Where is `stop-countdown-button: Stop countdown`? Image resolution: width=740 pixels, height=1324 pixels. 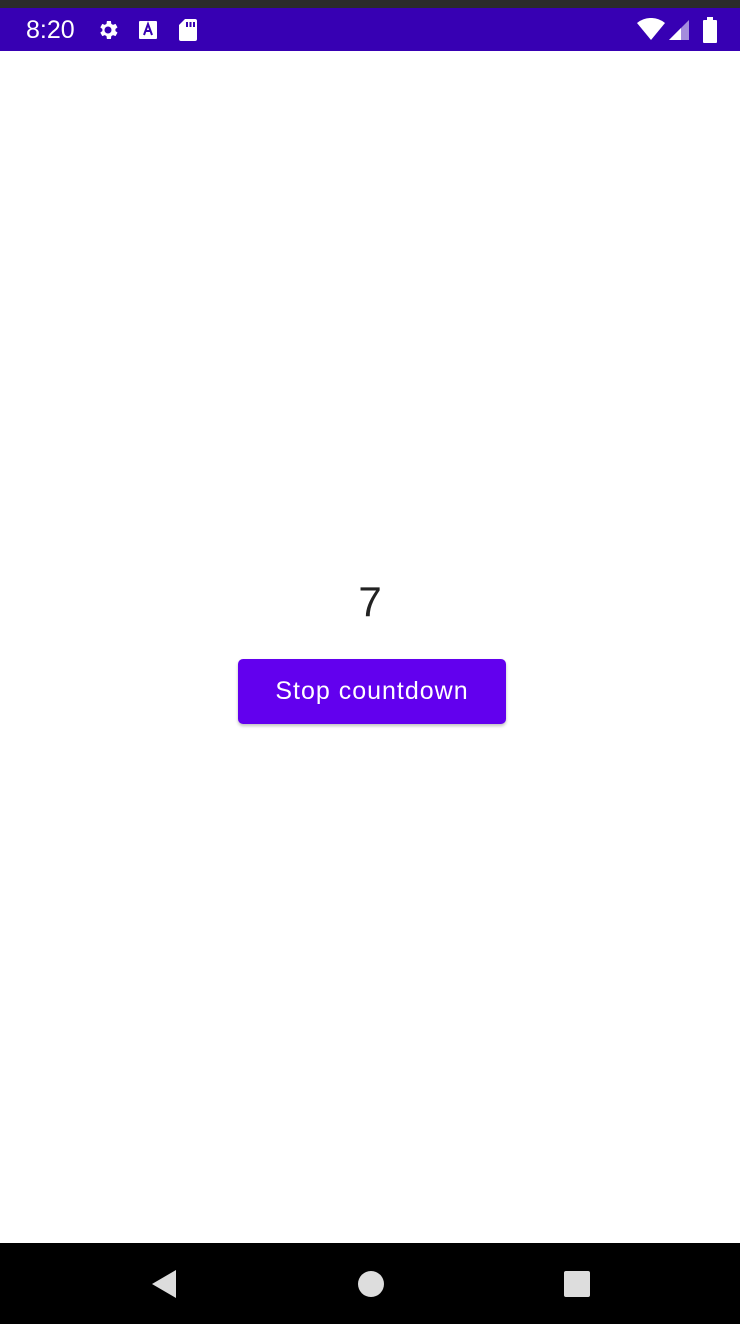 stop-countdown-button: Stop countdown is located at coordinates (372, 691).